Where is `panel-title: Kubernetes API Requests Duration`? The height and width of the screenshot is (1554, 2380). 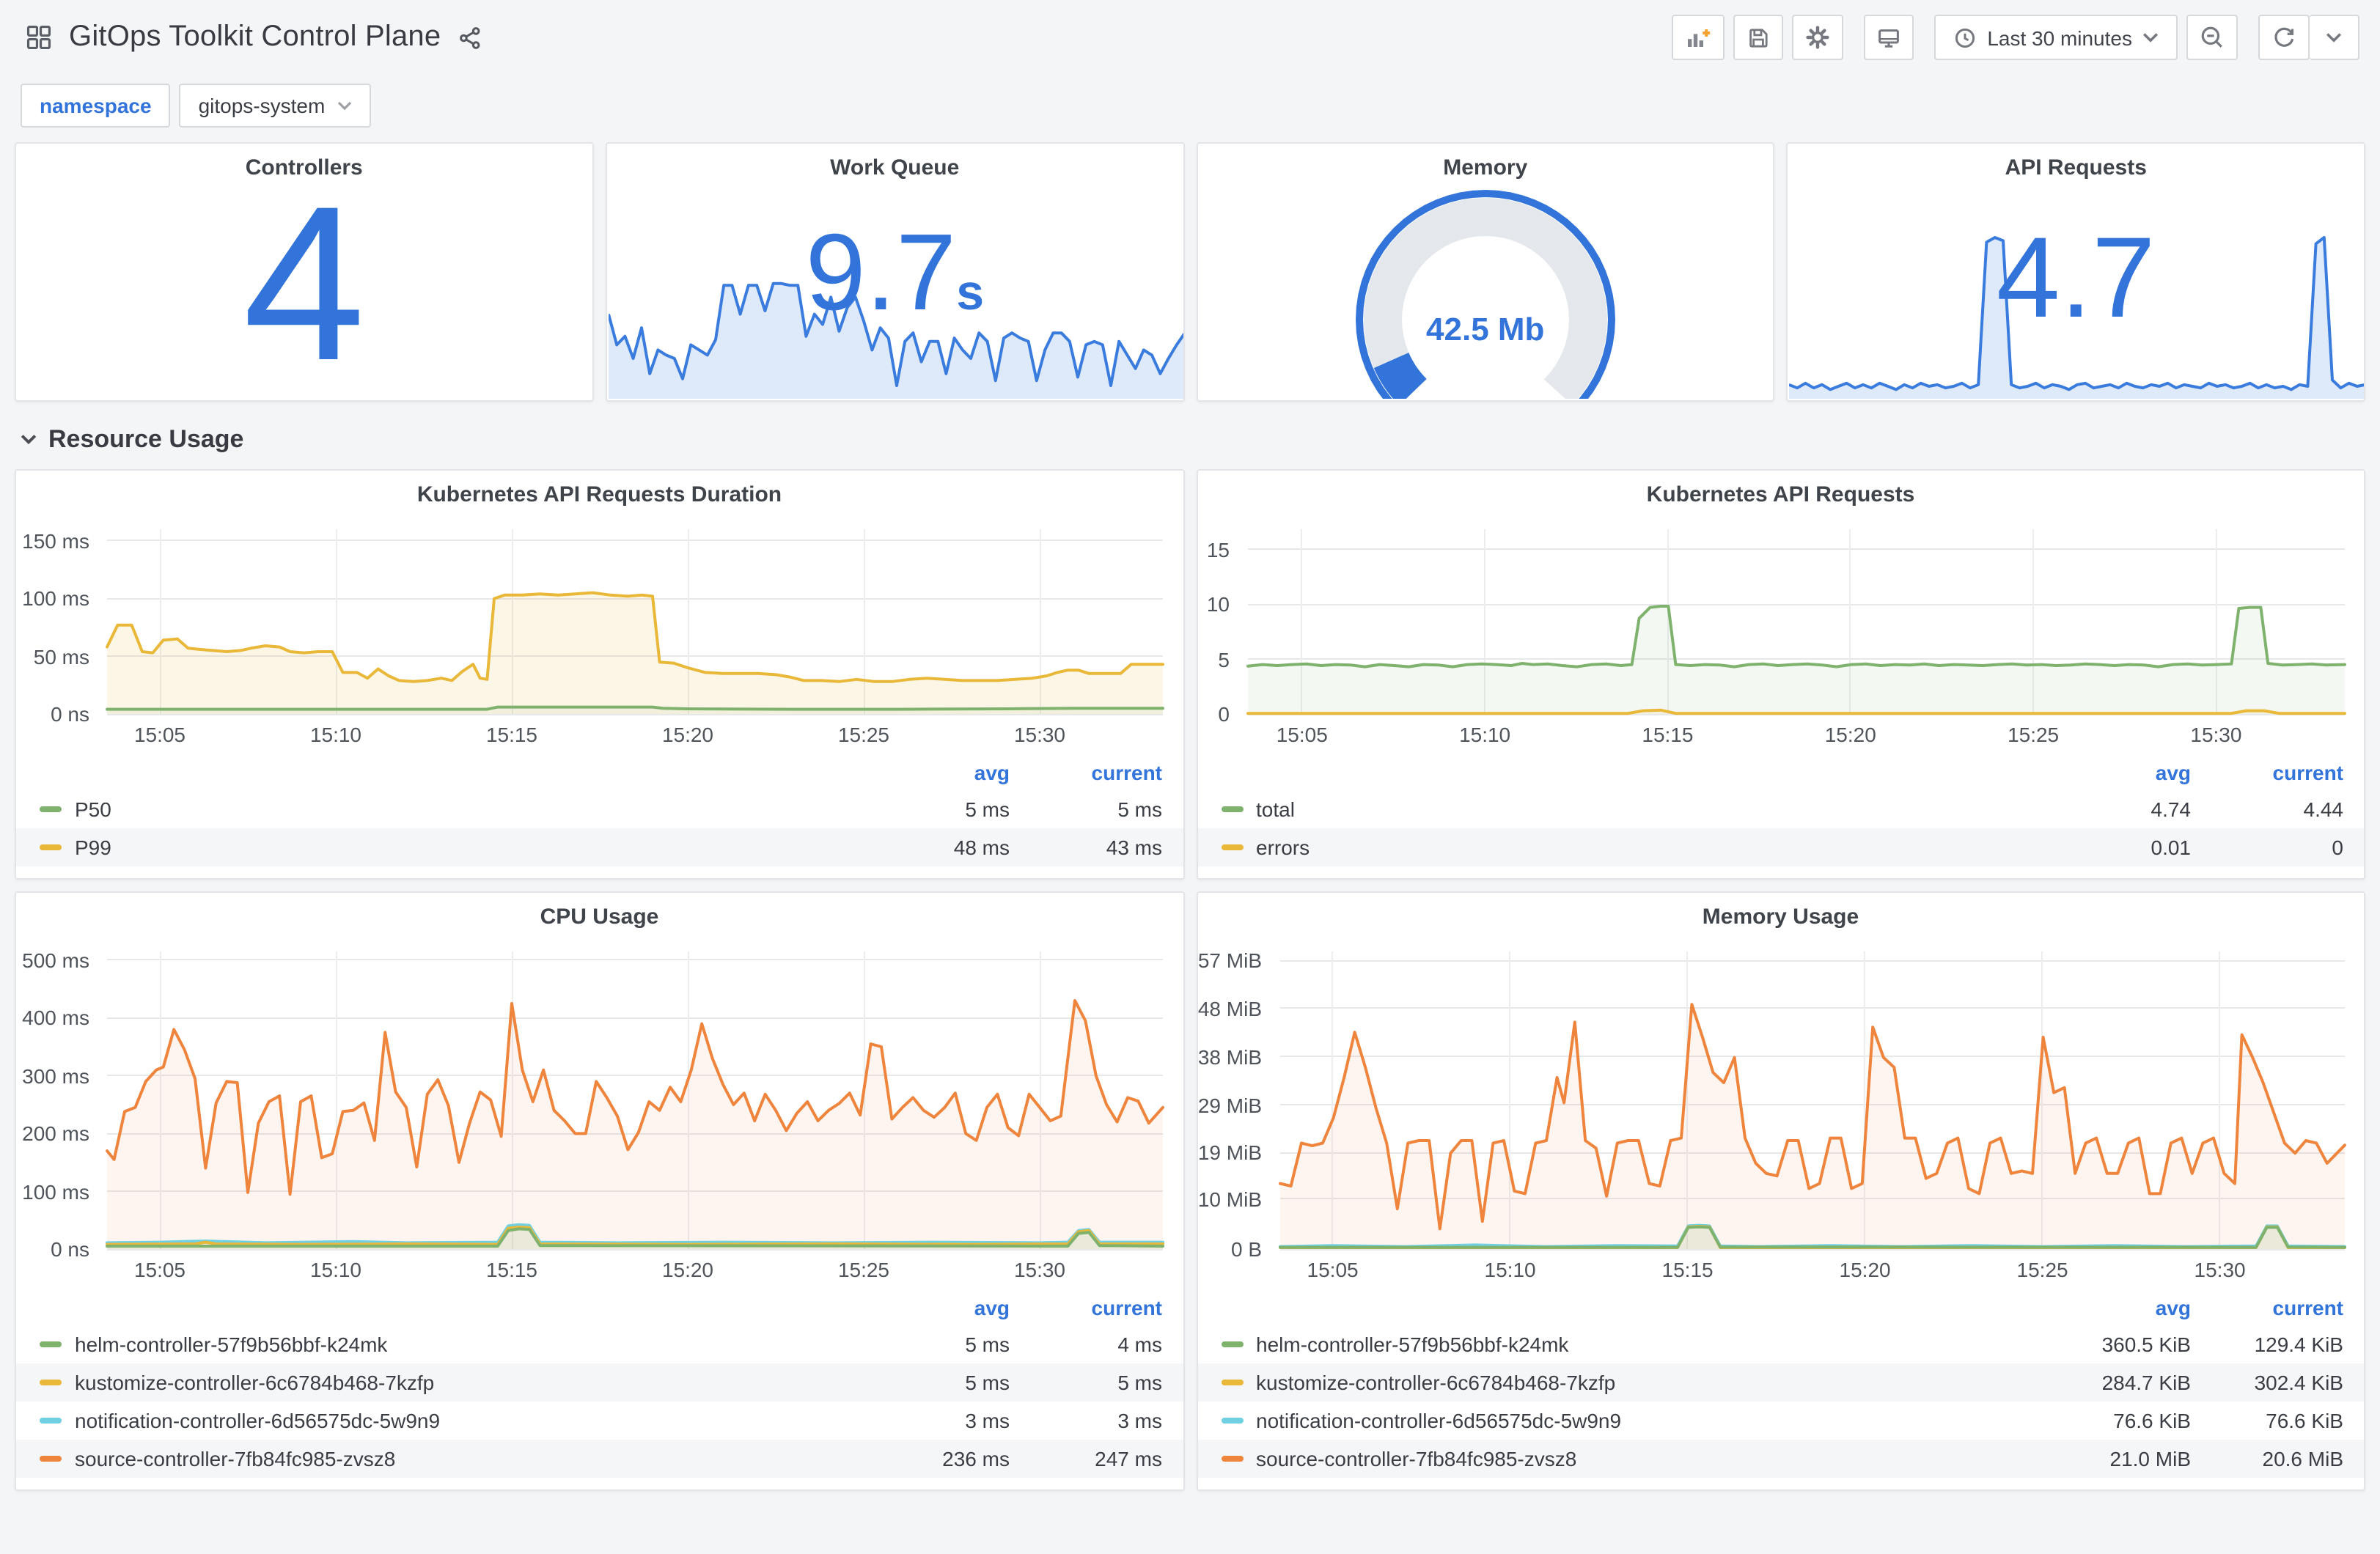
panel-title: Kubernetes API Requests Duration is located at coordinates (600, 493).